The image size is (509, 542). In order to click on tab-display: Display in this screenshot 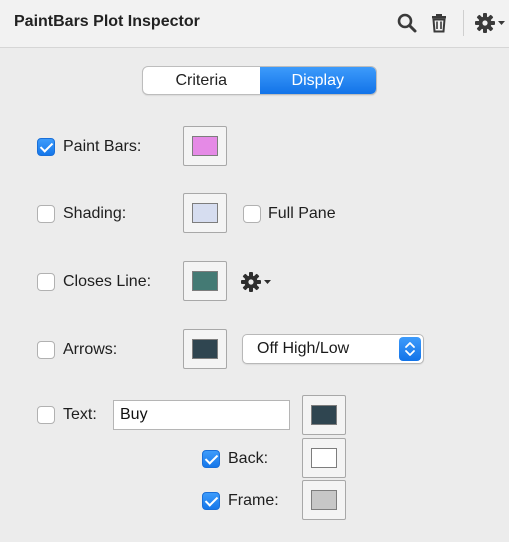, I will do `click(317, 80)`.